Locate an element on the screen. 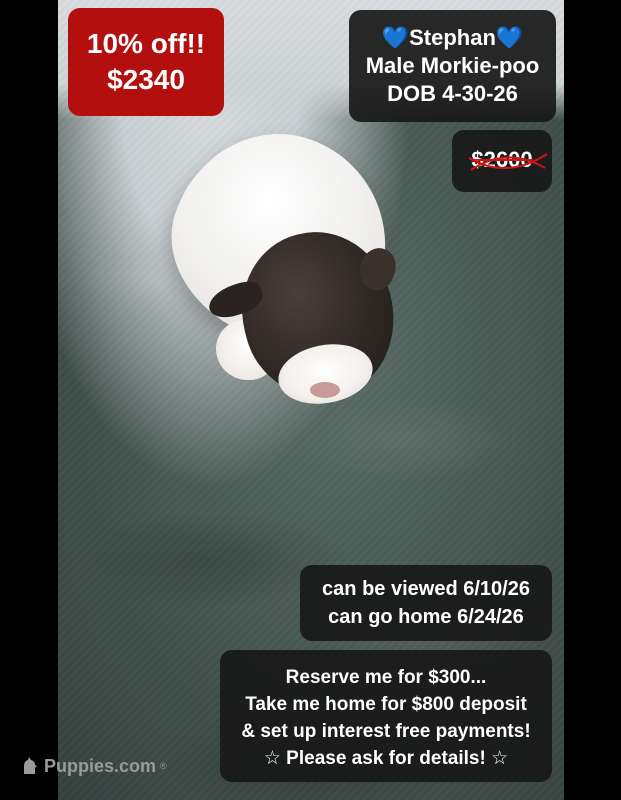  original-price-badge: $2600 is located at coordinates (502, 161).